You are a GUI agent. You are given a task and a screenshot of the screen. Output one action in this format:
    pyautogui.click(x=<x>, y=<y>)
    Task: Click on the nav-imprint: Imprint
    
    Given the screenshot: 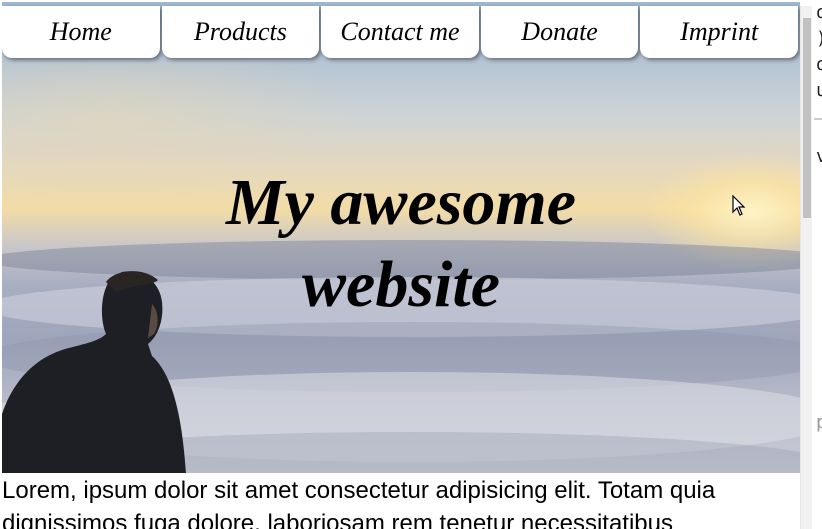 What is the action you would take?
    pyautogui.click(x=719, y=32)
    